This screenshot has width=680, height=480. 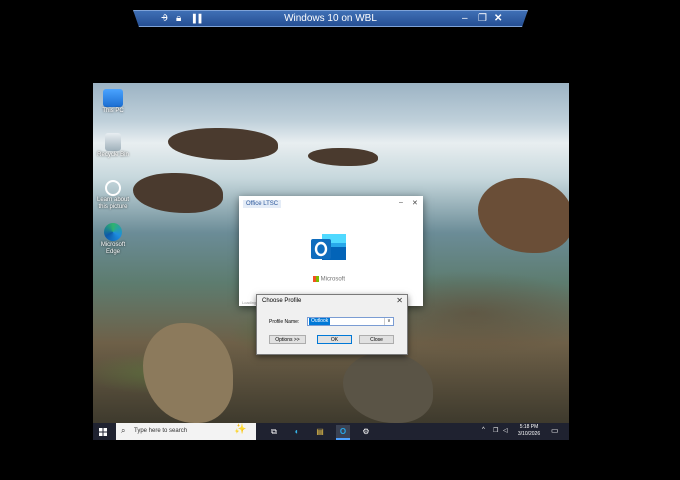 I want to click on edge-icon, so click(x=113, y=232).